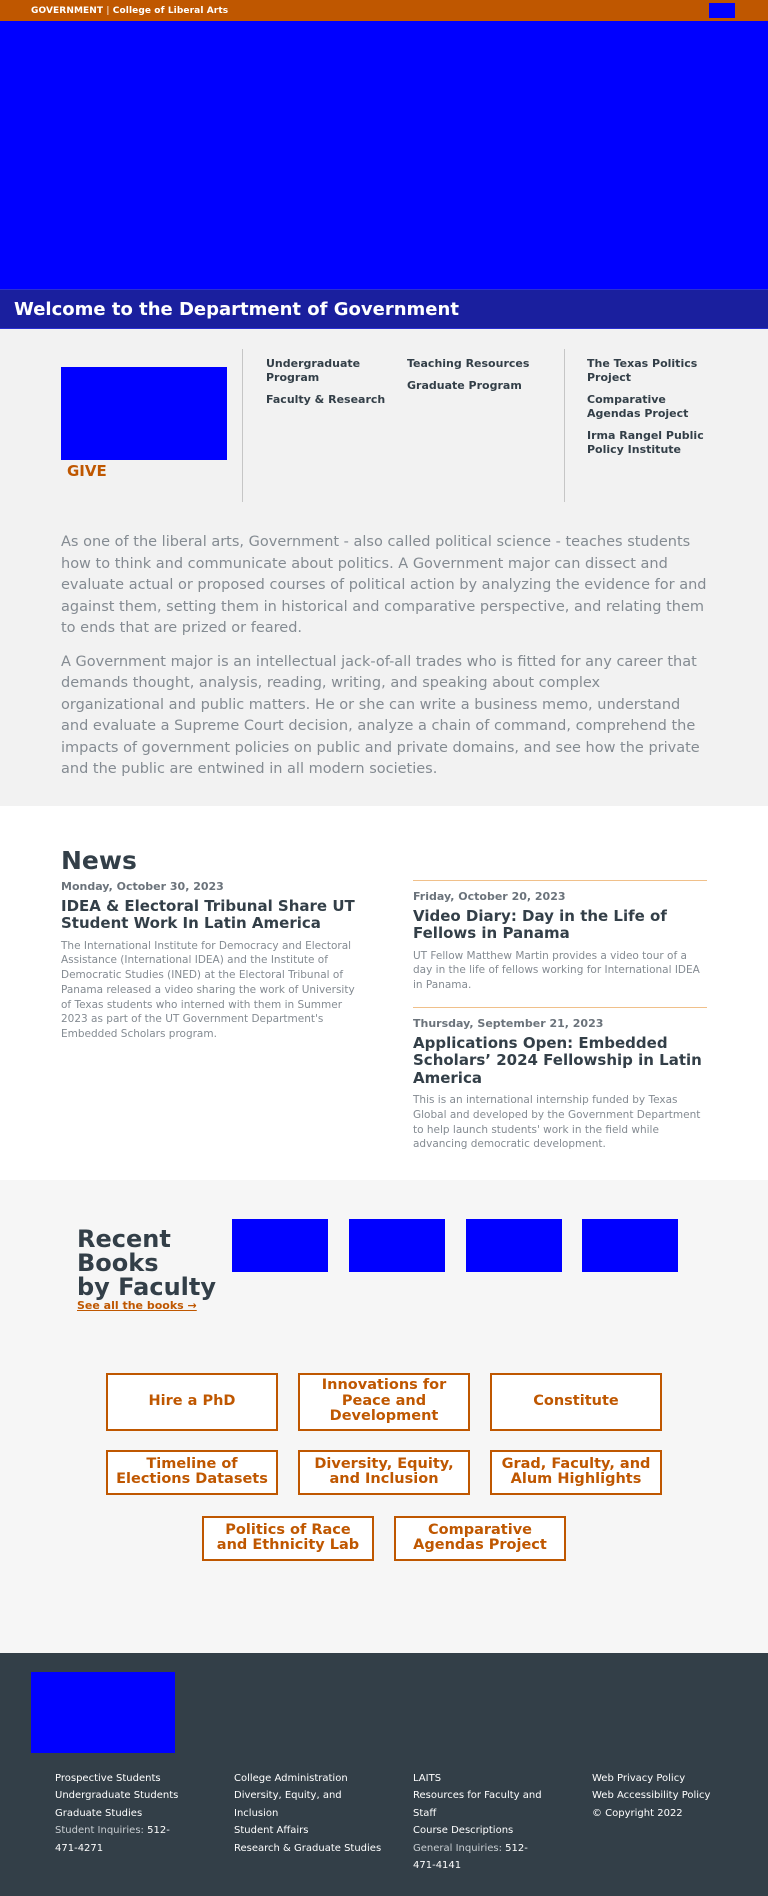  What do you see at coordinates (291, 1804) in the screenshot?
I see `footer-link: Diversity, Equity, and Inclusion` at bounding box center [291, 1804].